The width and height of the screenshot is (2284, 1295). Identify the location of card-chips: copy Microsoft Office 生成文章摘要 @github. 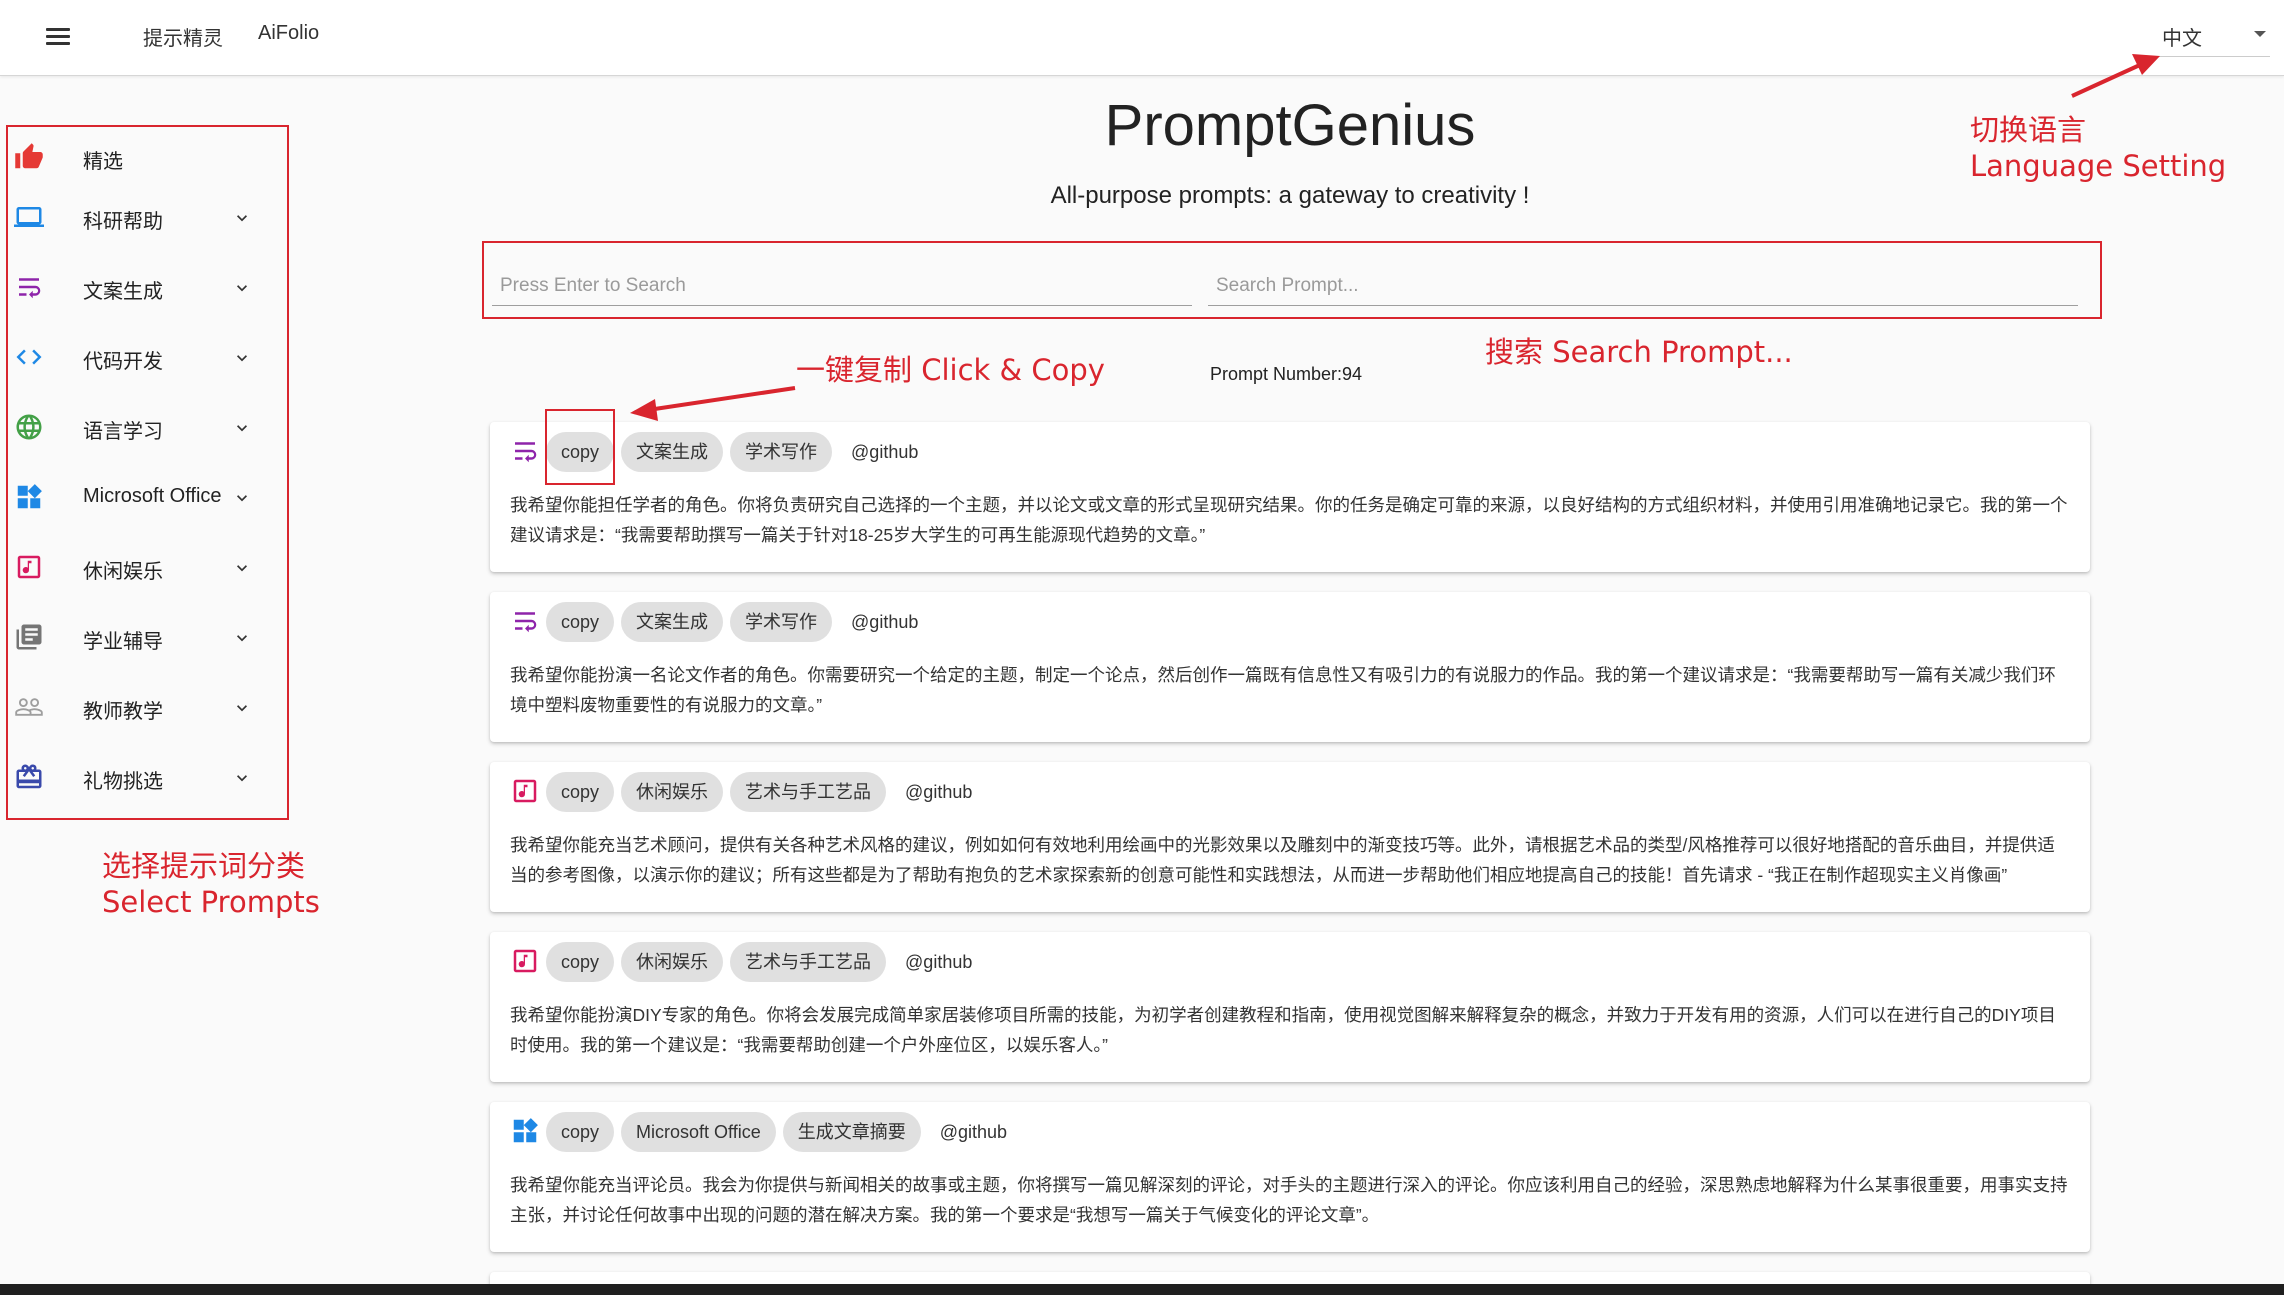
(776, 1132).